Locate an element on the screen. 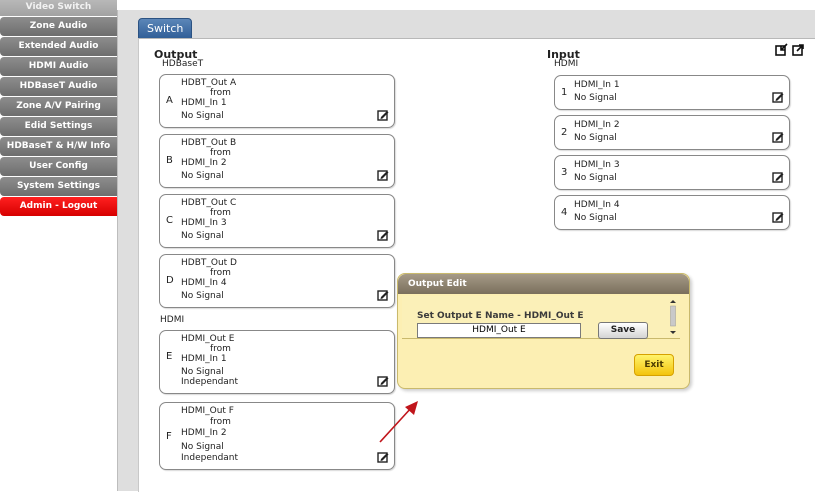 The height and width of the screenshot is (492, 815). nav-user-config: User Config is located at coordinates (58, 166).